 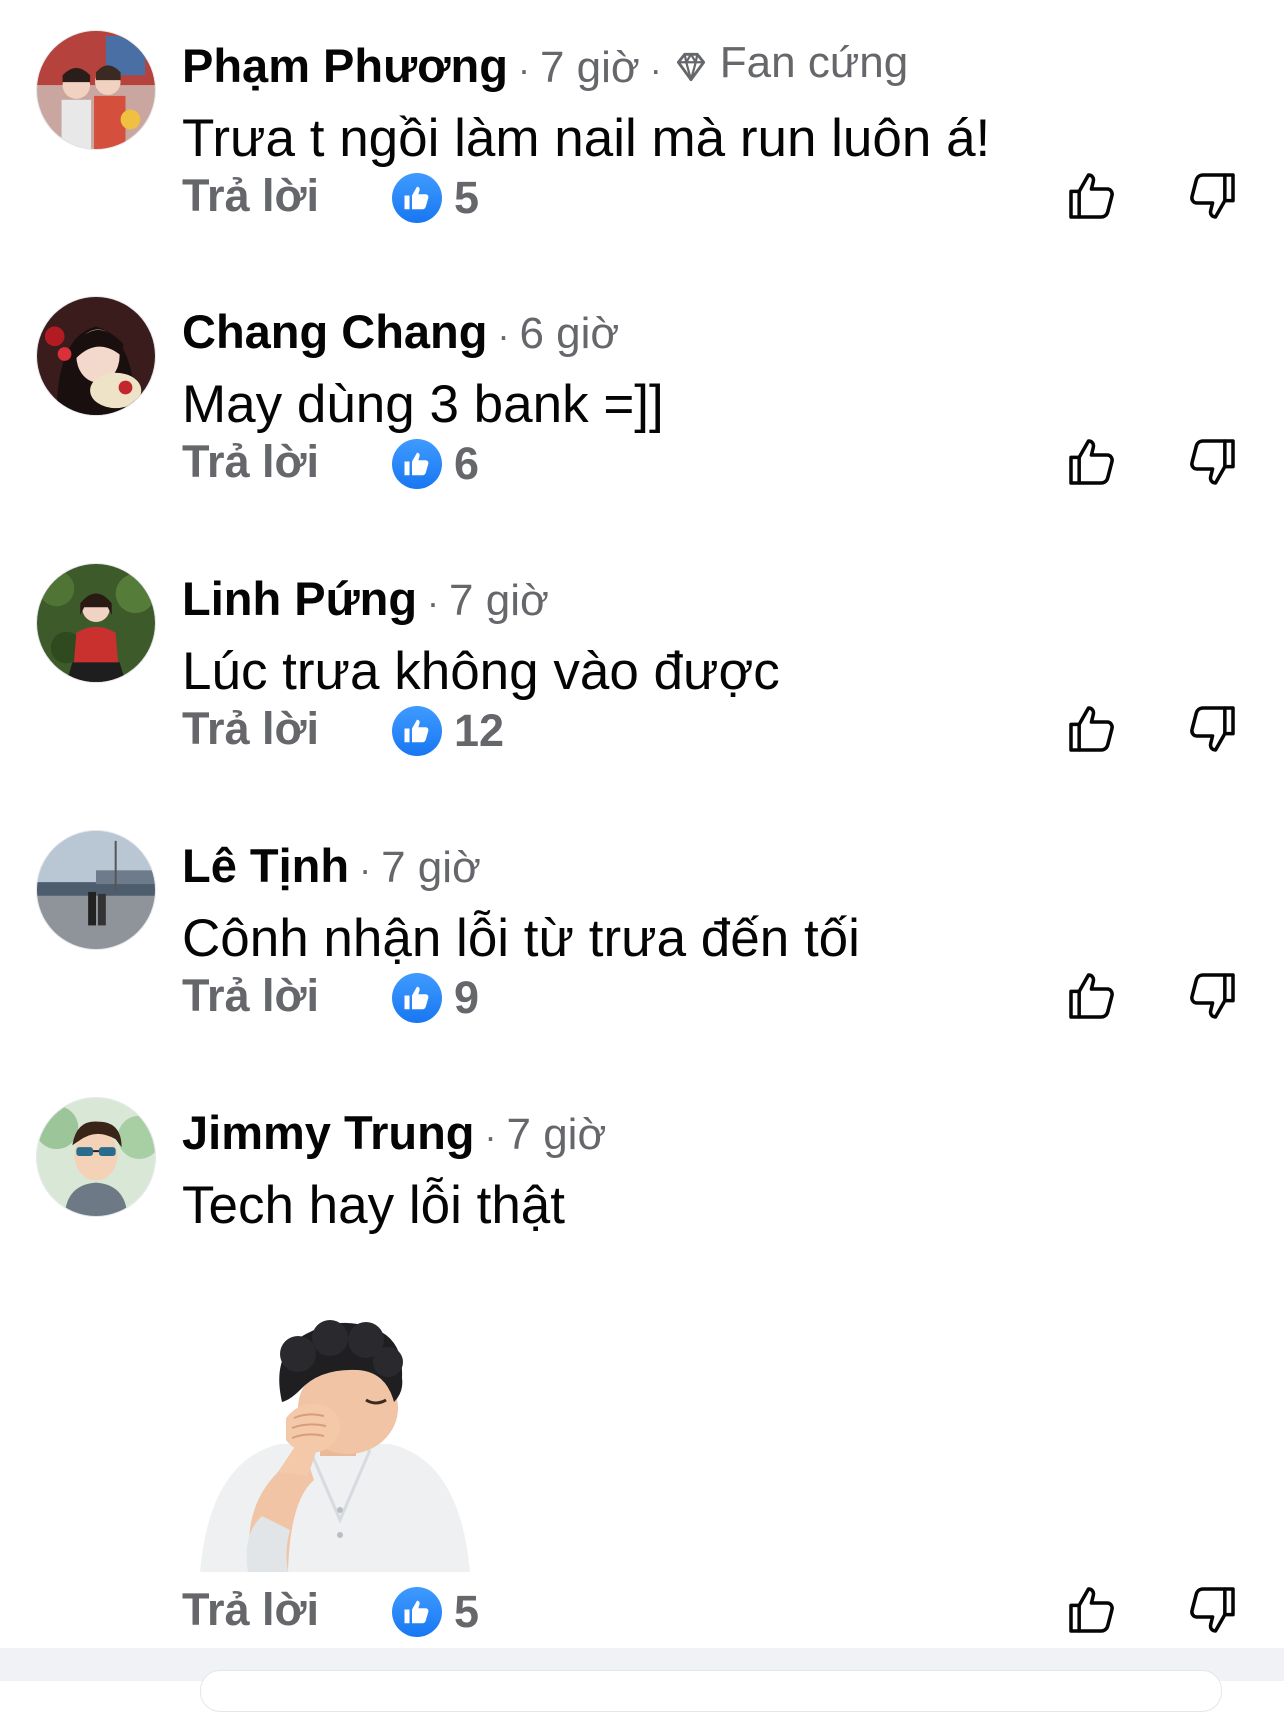 What do you see at coordinates (642, 462) in the screenshot?
I see `comment-actions: Trả lời 6` at bounding box center [642, 462].